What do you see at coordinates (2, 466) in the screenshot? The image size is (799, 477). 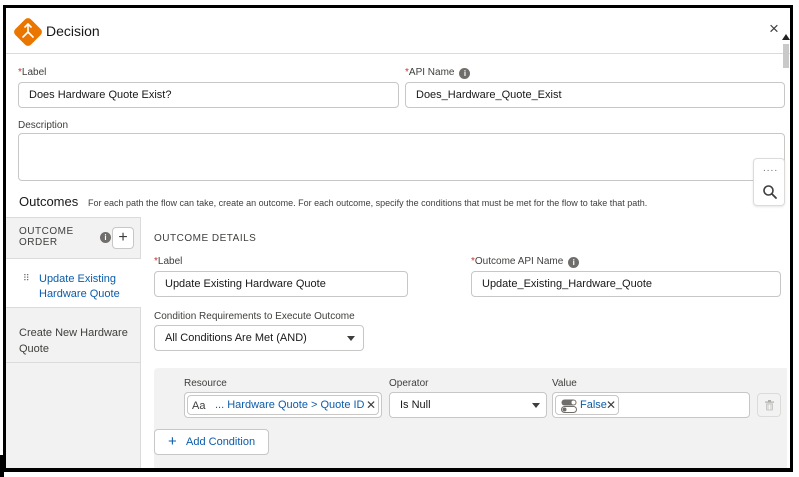 I see `edge-mark` at bounding box center [2, 466].